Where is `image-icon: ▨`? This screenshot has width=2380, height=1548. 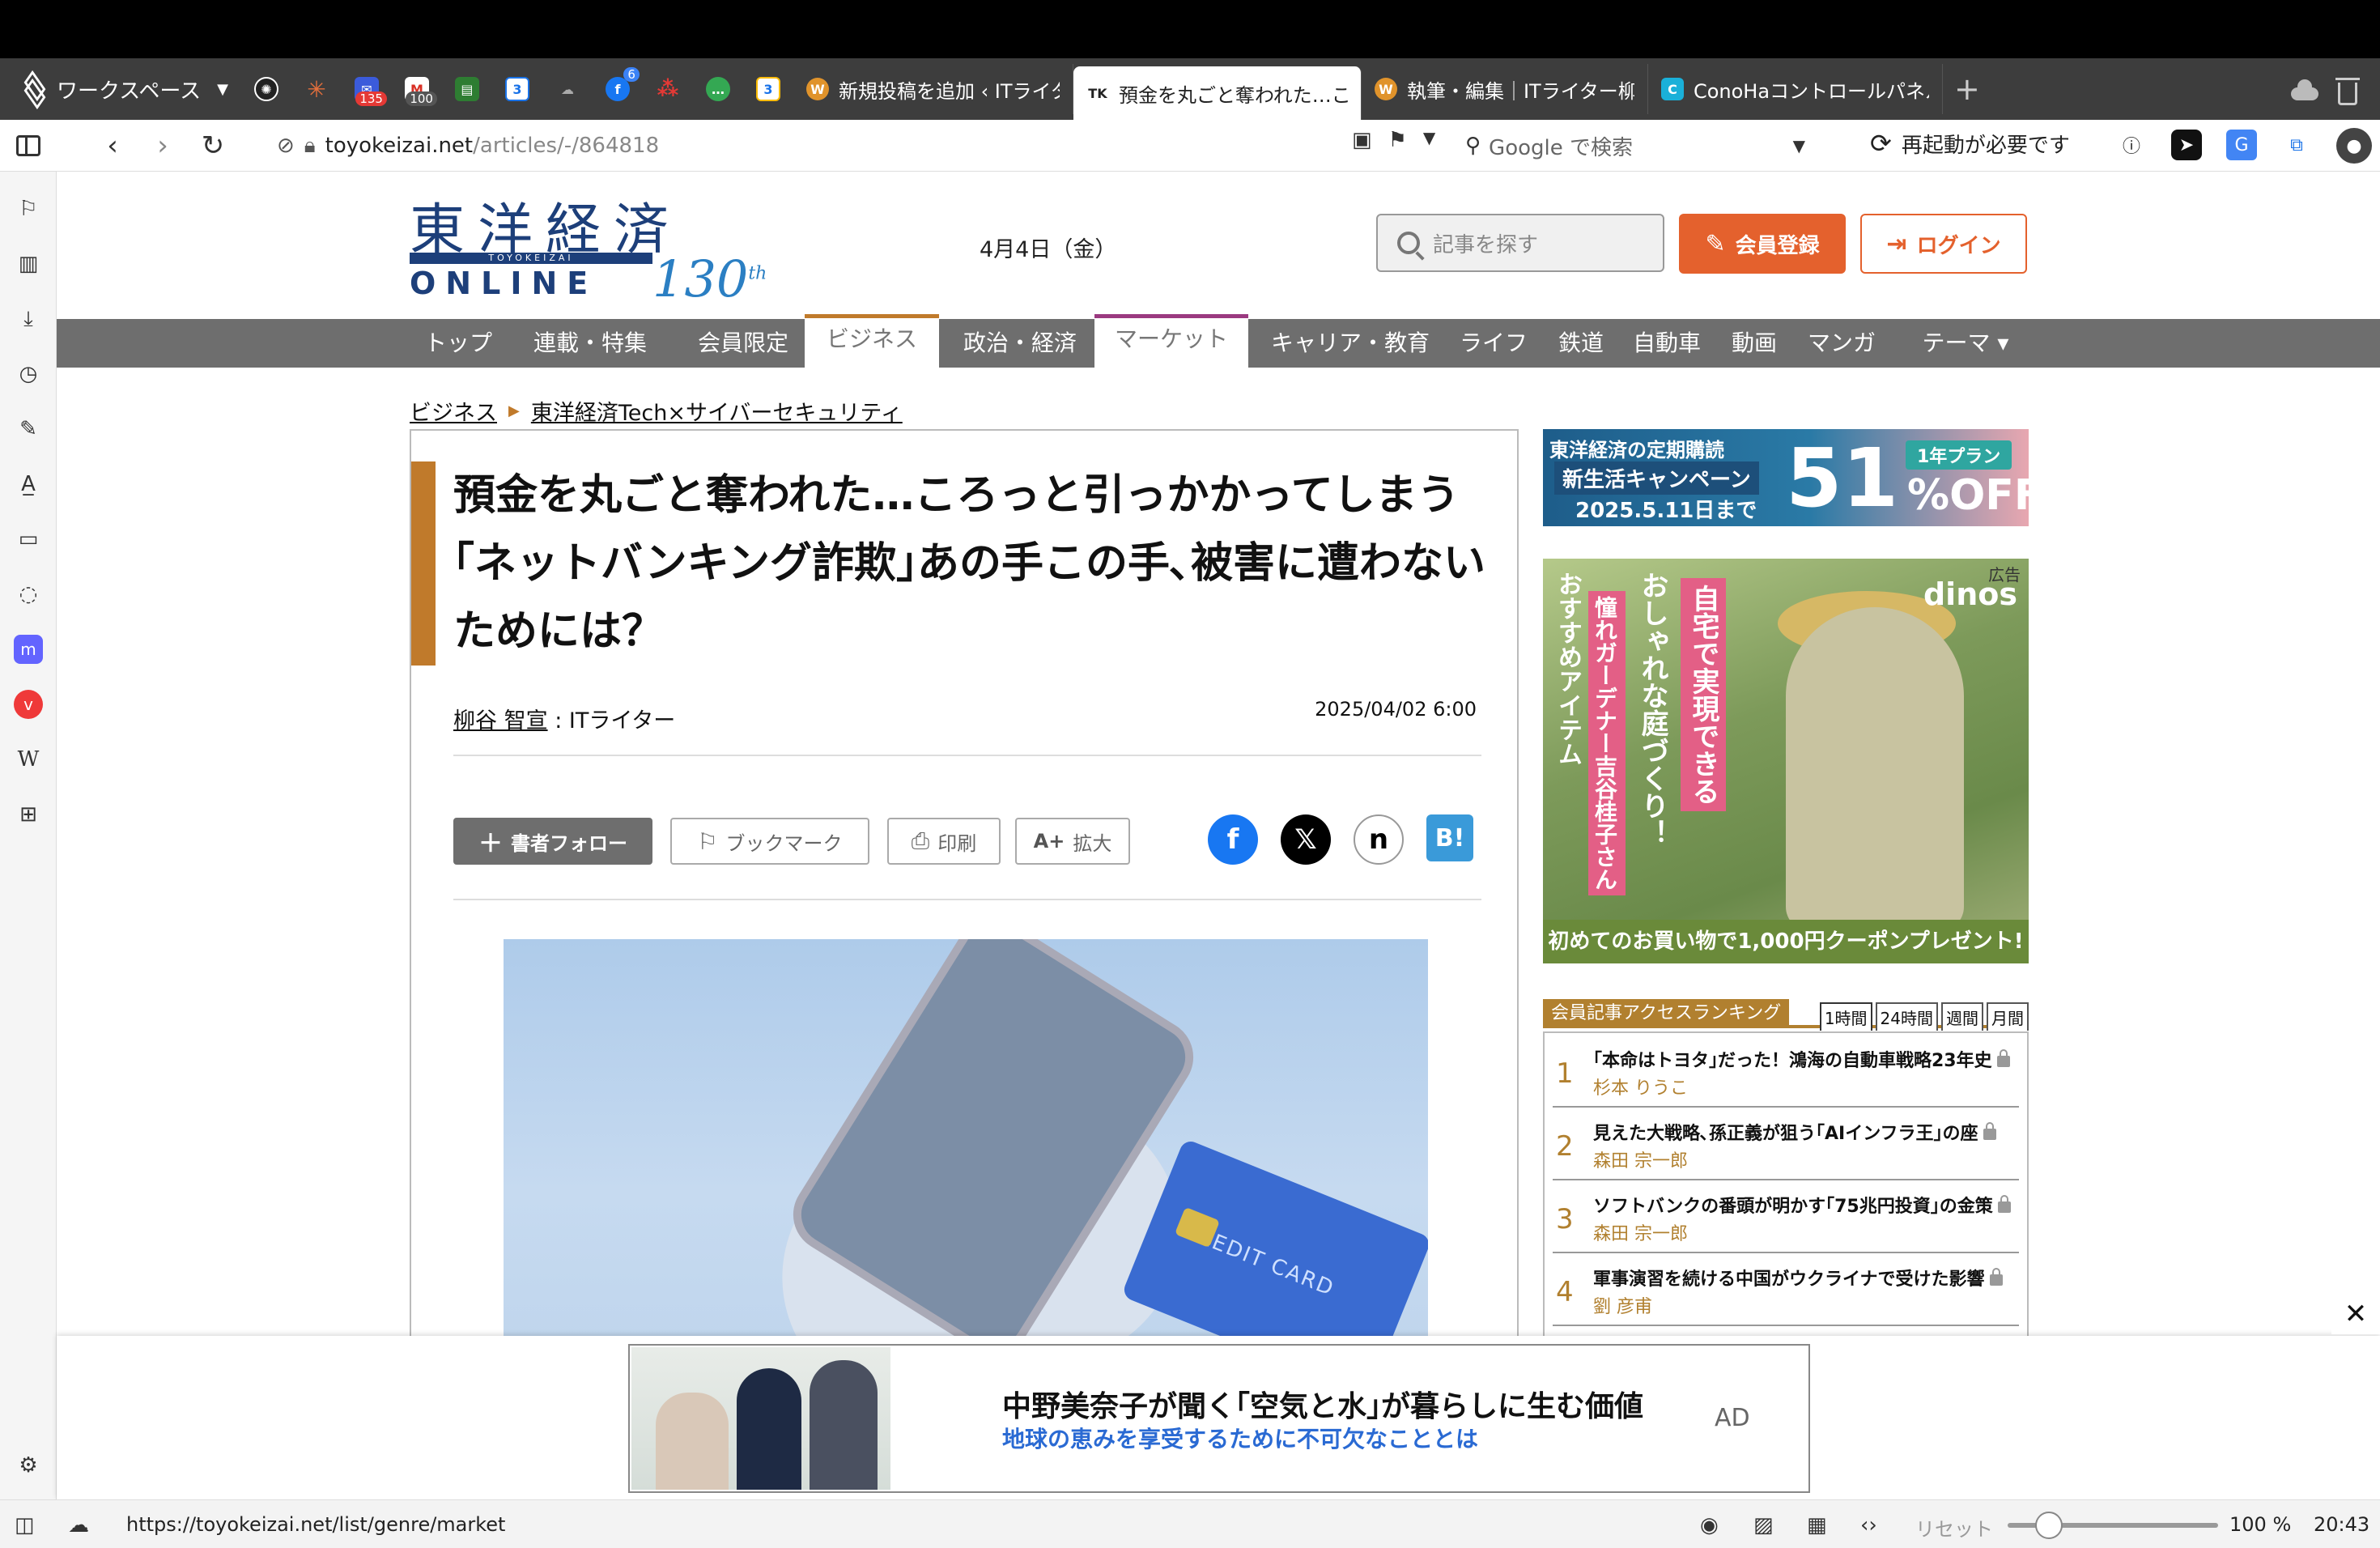 image-icon: ▨ is located at coordinates (1763, 1525).